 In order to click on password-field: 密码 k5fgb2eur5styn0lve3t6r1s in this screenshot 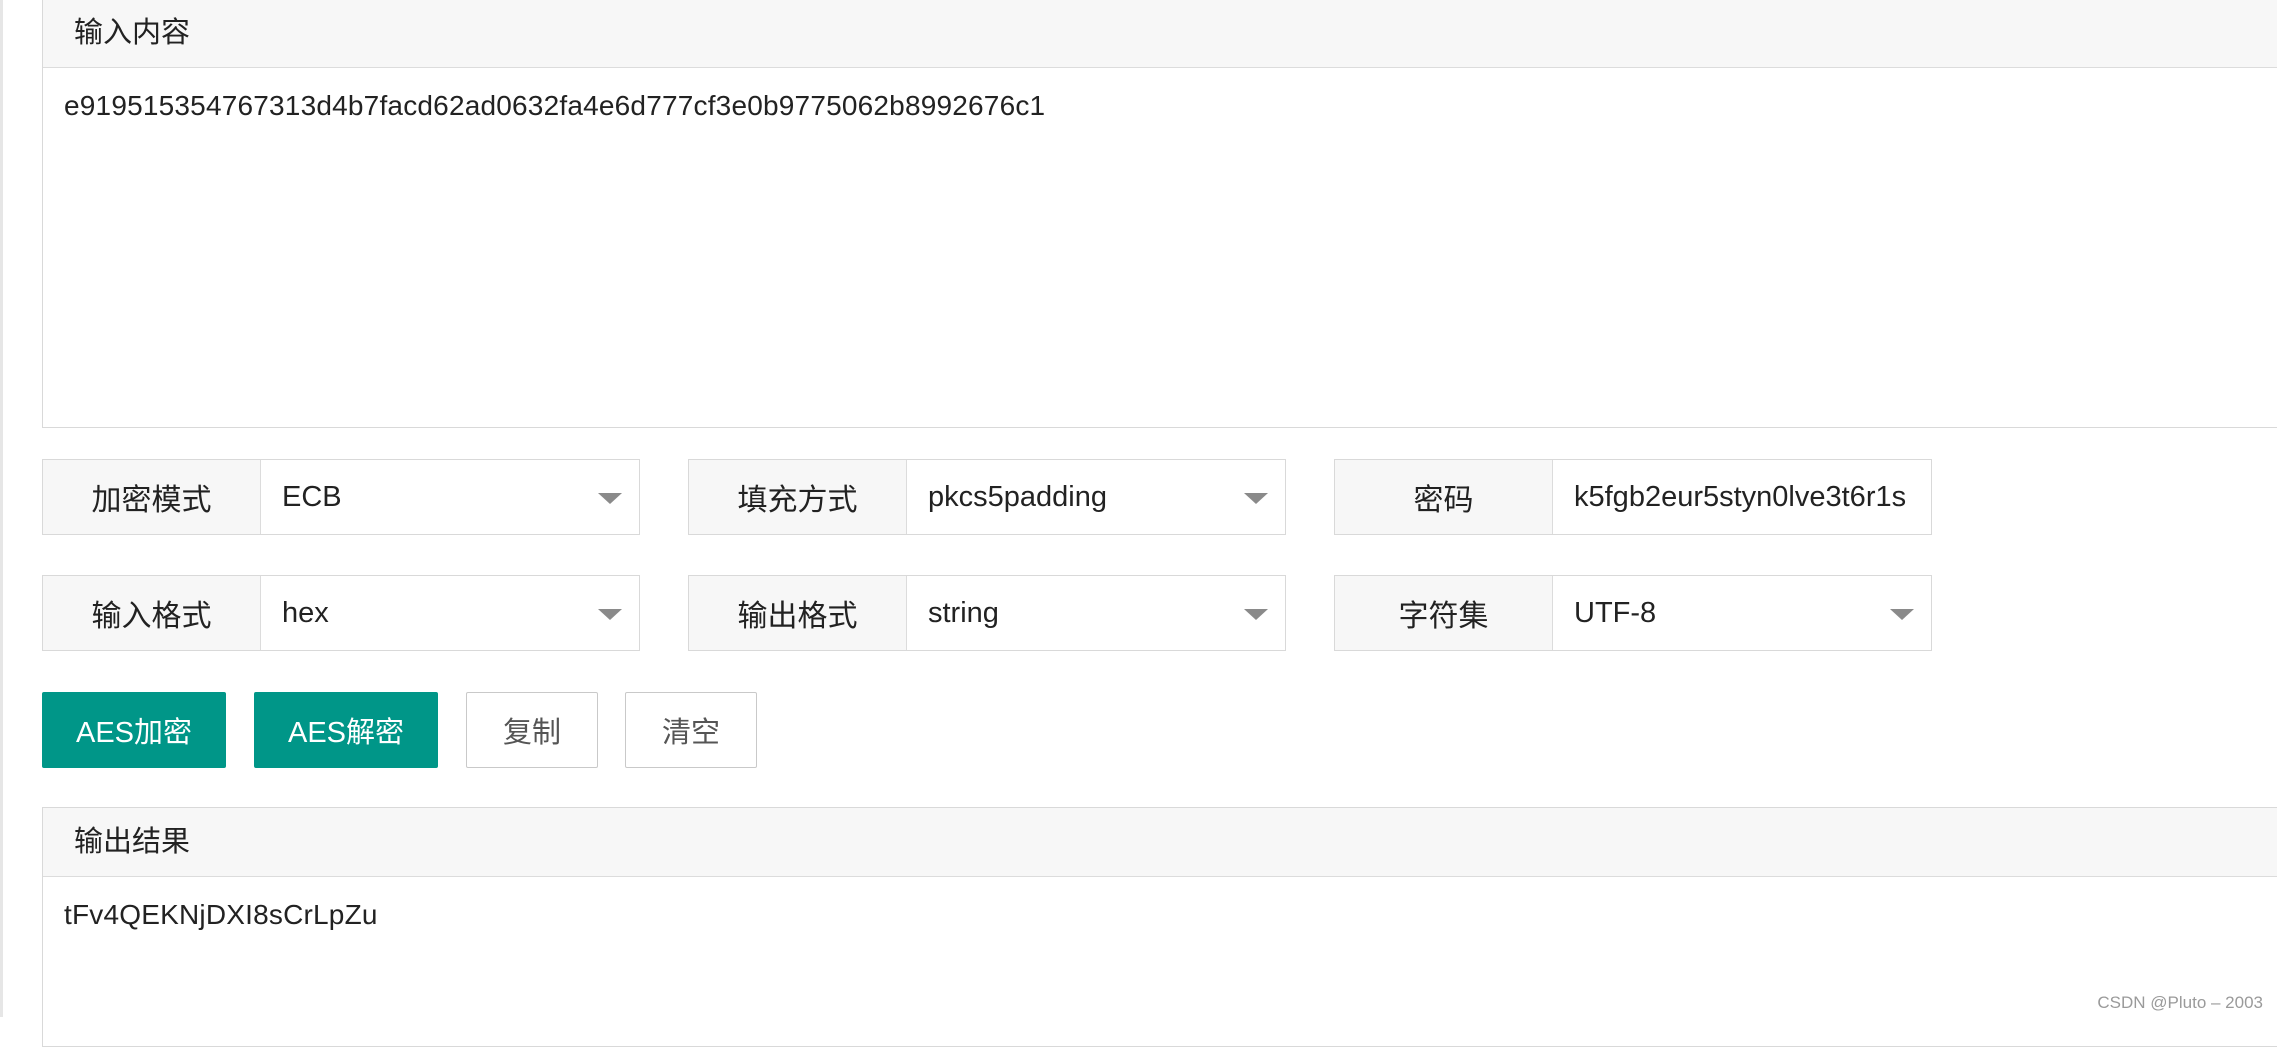, I will do `click(1633, 497)`.